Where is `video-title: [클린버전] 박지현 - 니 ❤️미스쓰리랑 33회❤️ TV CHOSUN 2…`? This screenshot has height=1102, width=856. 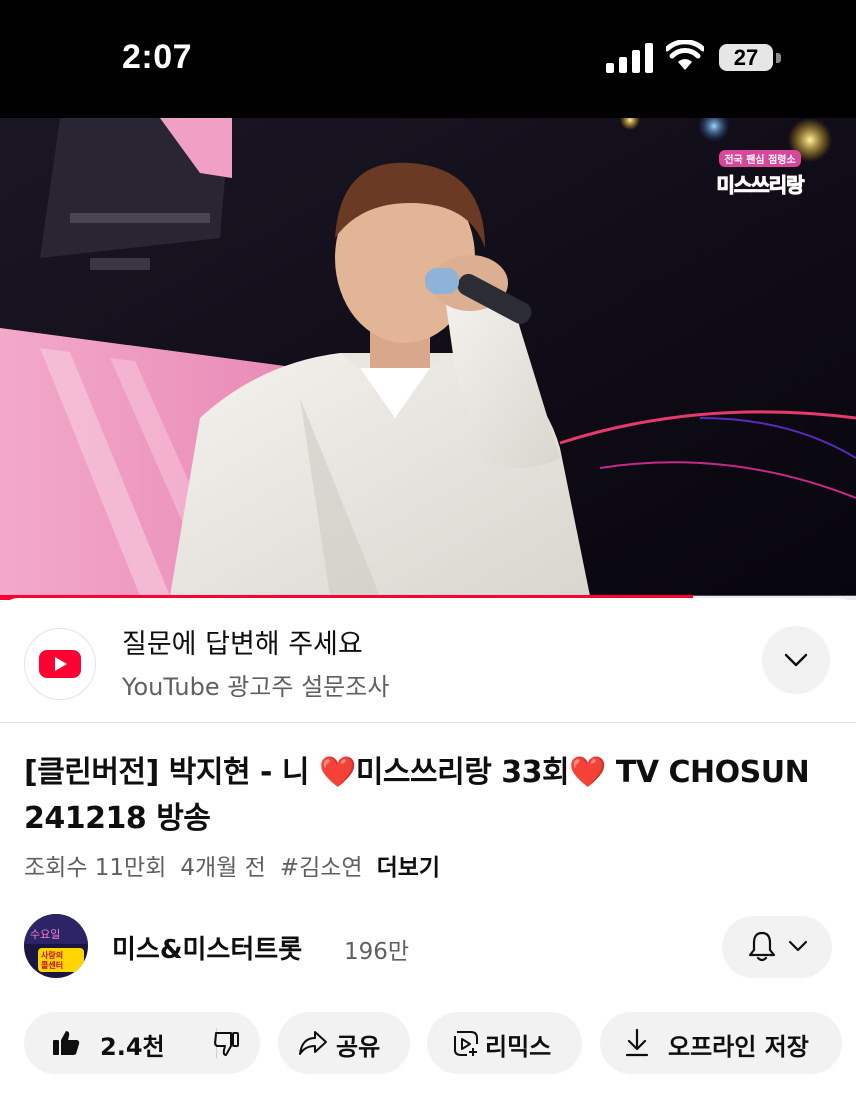 video-title: [클린버전] 박지현 - 니 ❤️미스쓰리랑 33회❤️ TV CHOSUN 2… is located at coordinates (424, 796).